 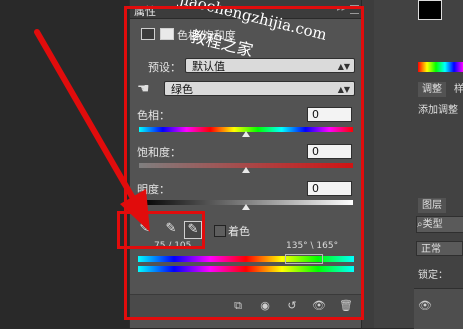 I want to click on red-arrow-head, so click(x=135, y=210).